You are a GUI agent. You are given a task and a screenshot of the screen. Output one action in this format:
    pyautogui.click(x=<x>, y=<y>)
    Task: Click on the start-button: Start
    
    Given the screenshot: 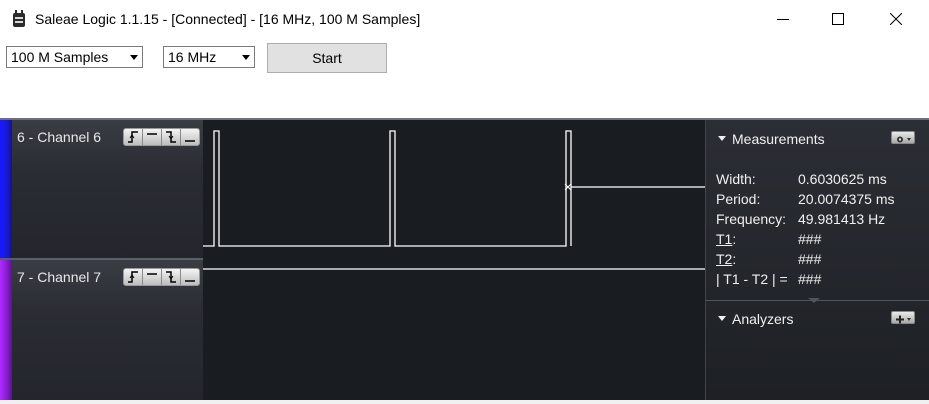 What is the action you would take?
    pyautogui.click(x=327, y=58)
    